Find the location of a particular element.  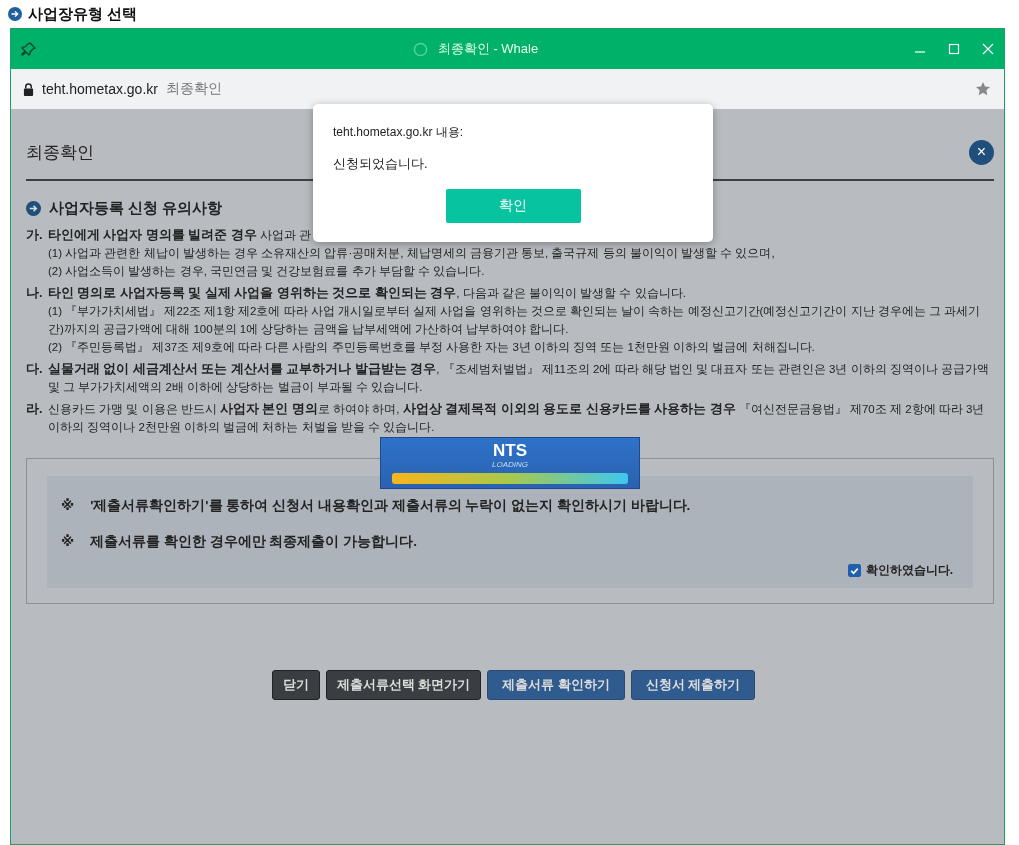

circle-icon is located at coordinates (420, 49).